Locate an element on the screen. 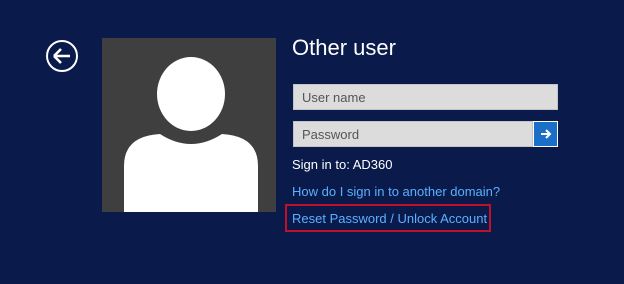 The image size is (624, 284). page-title: Other user is located at coordinates (344, 47).